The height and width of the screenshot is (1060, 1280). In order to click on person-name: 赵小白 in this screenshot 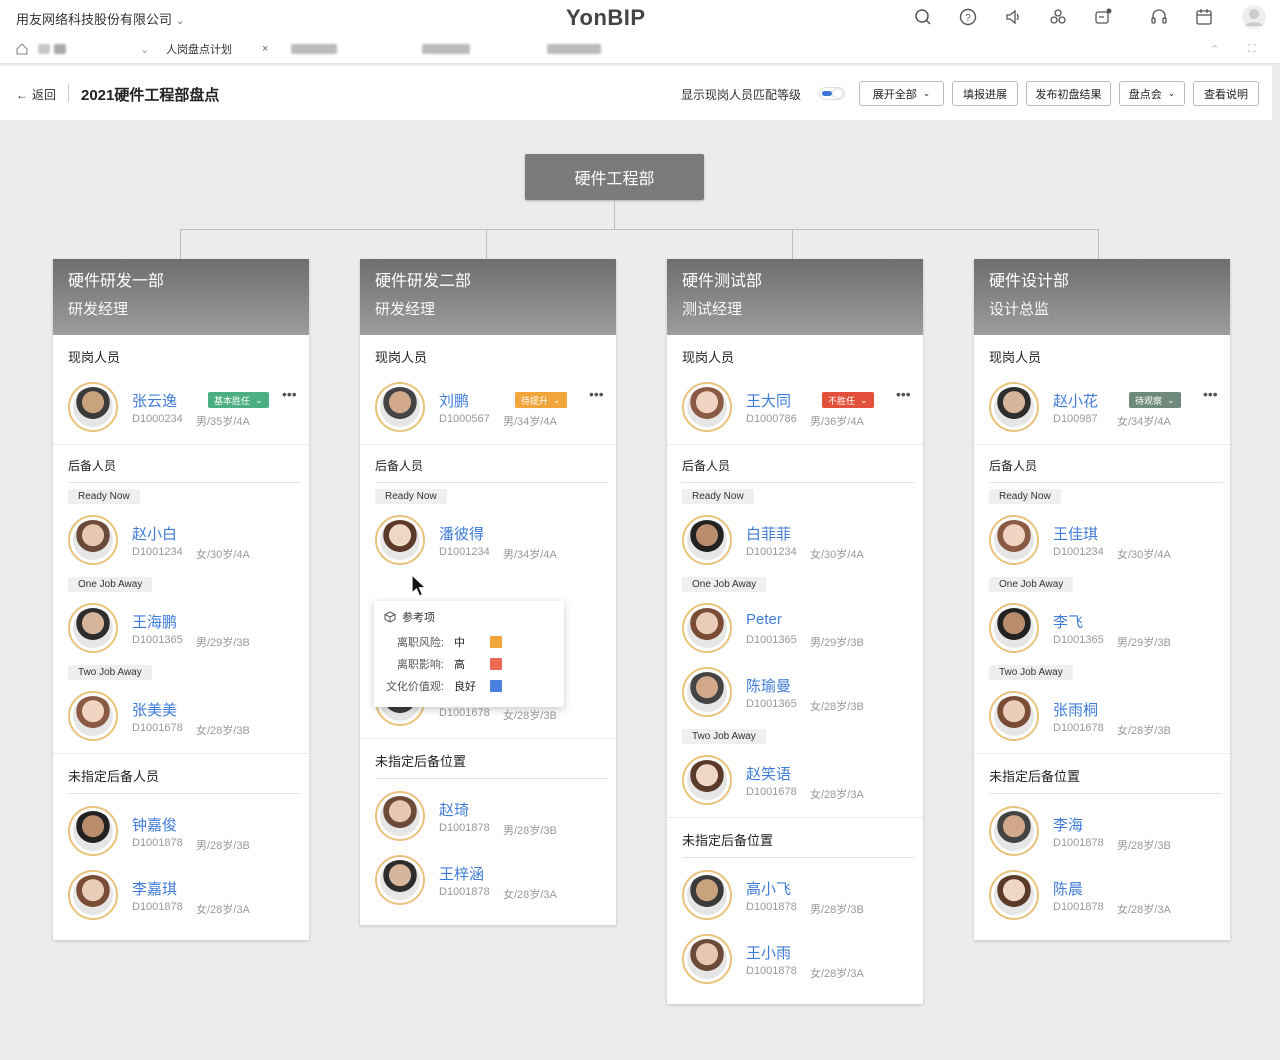, I will do `click(154, 533)`.